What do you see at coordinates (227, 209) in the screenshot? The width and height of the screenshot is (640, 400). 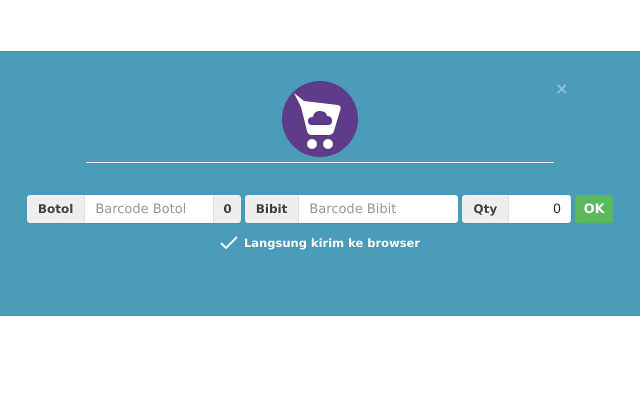 I see `count-label: 0` at bounding box center [227, 209].